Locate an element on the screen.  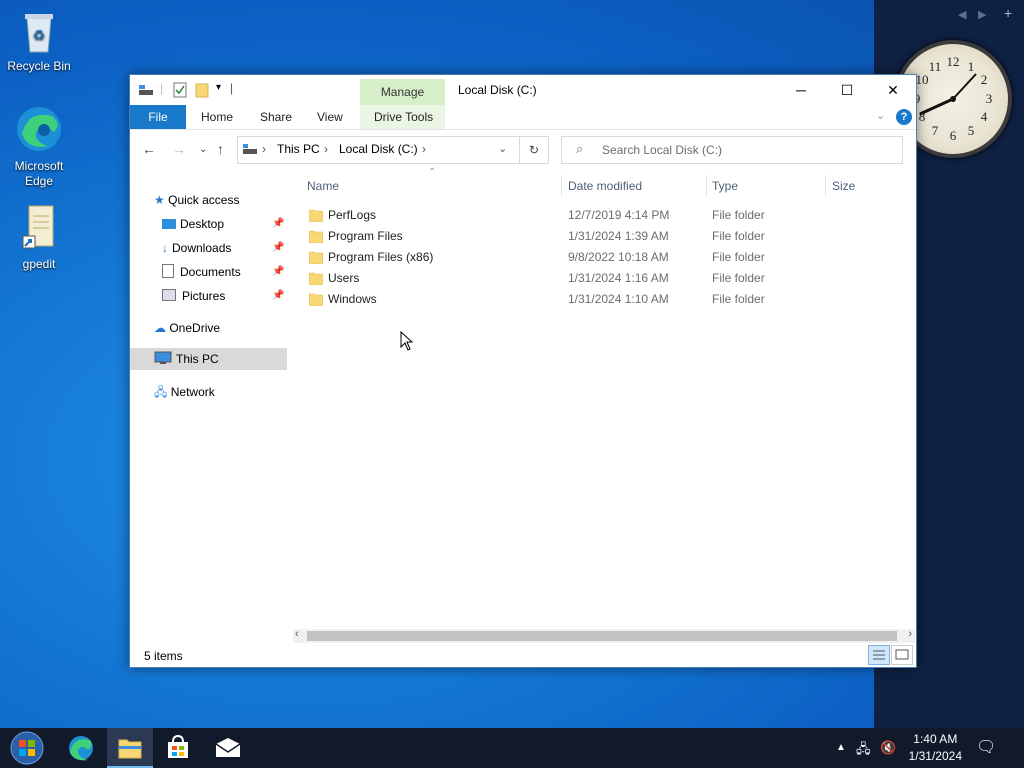
details-view-button is located at coordinates (879, 655).